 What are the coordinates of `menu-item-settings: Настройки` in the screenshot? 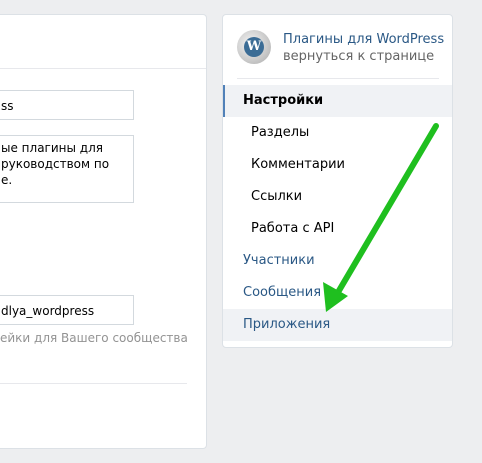 It's located at (337, 101).